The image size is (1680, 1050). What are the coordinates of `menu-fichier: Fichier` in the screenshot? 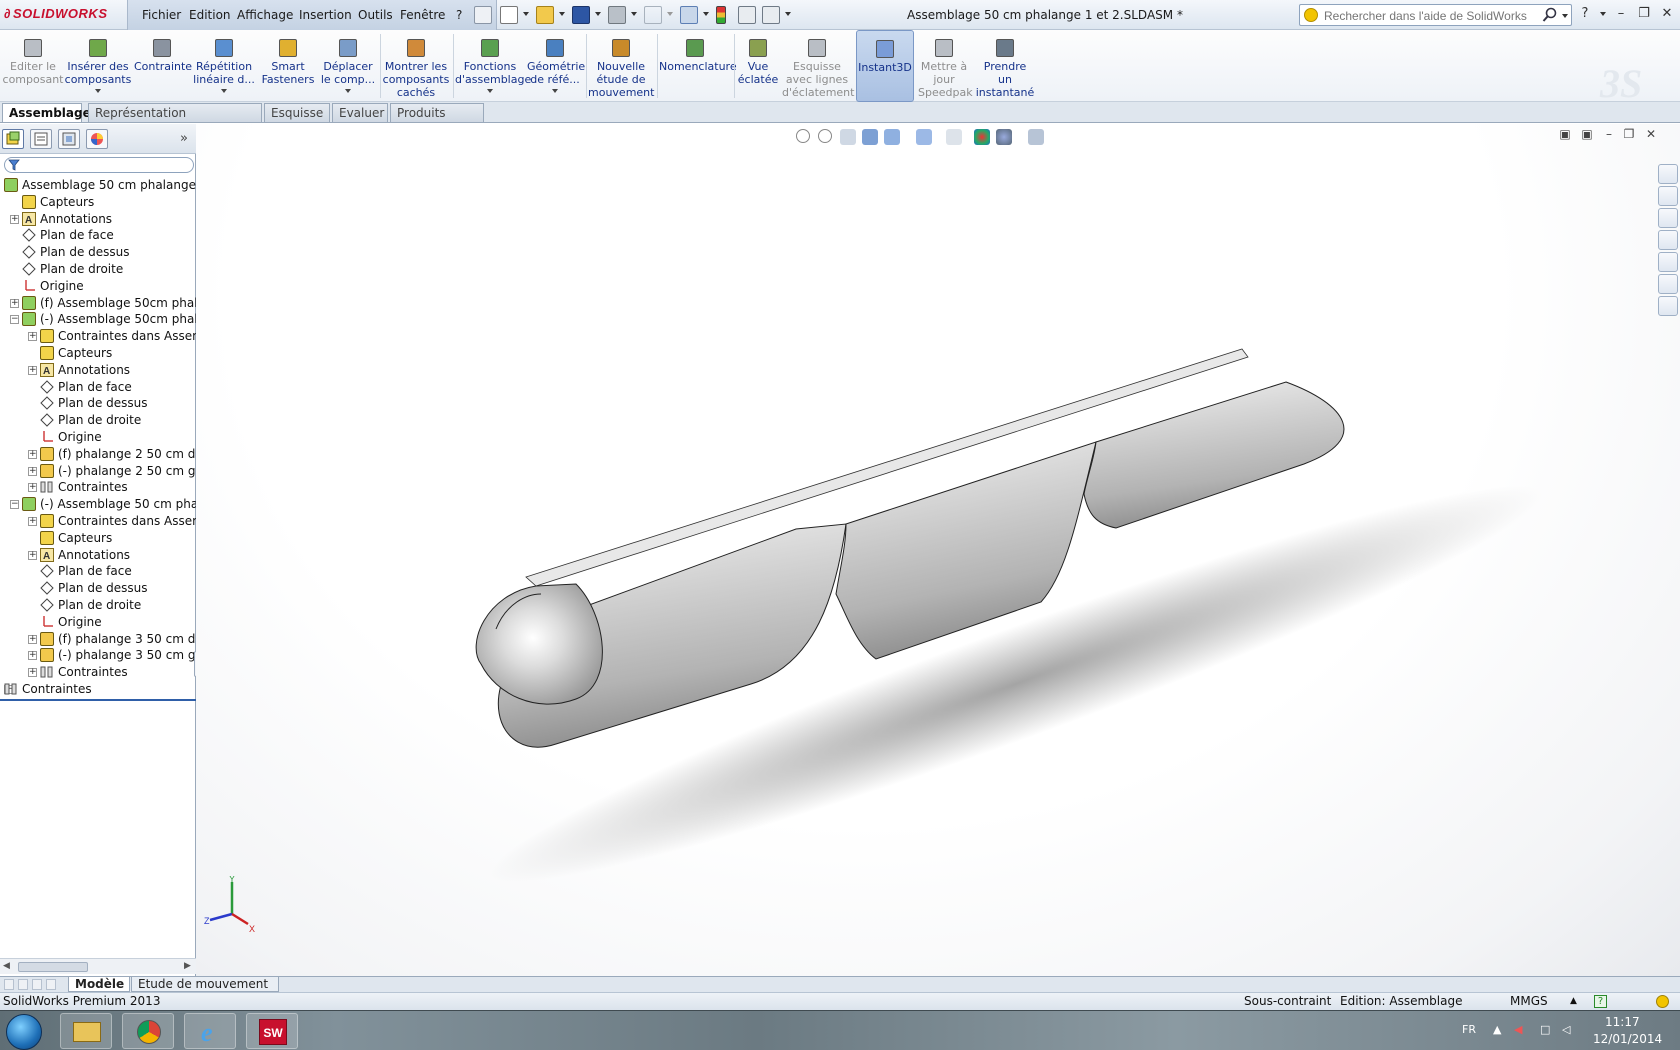 It's located at (161, 15).